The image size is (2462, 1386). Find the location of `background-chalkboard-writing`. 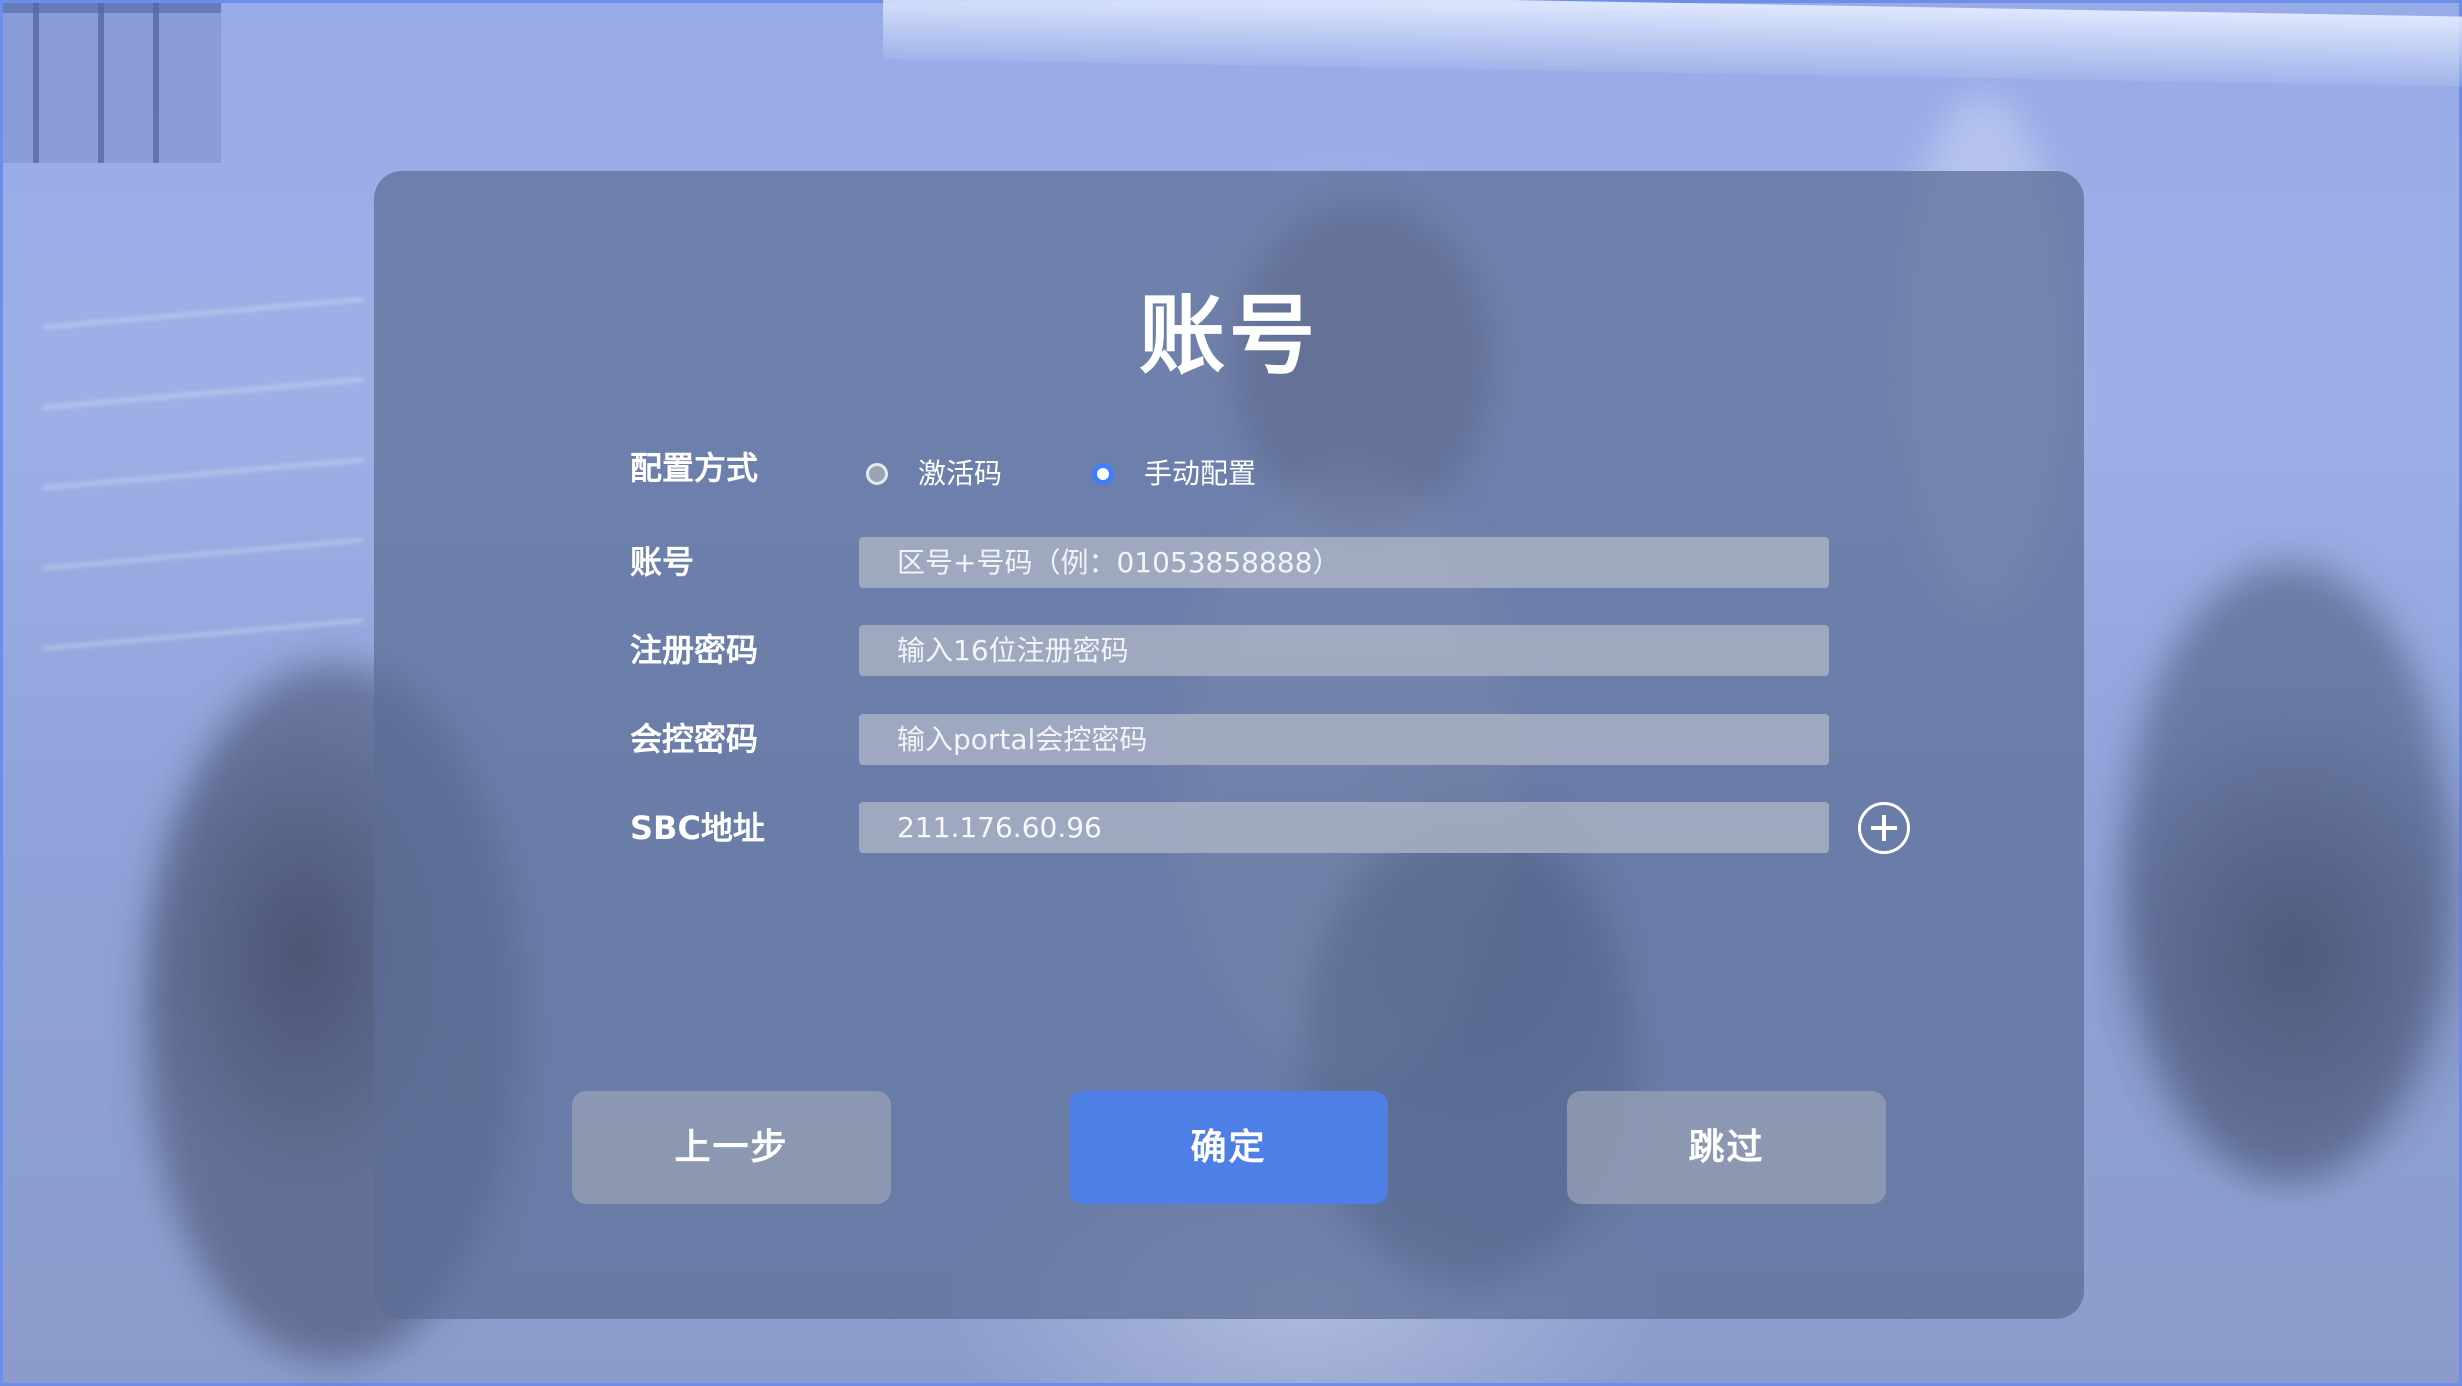

background-chalkboard-writing is located at coordinates (203, 473).